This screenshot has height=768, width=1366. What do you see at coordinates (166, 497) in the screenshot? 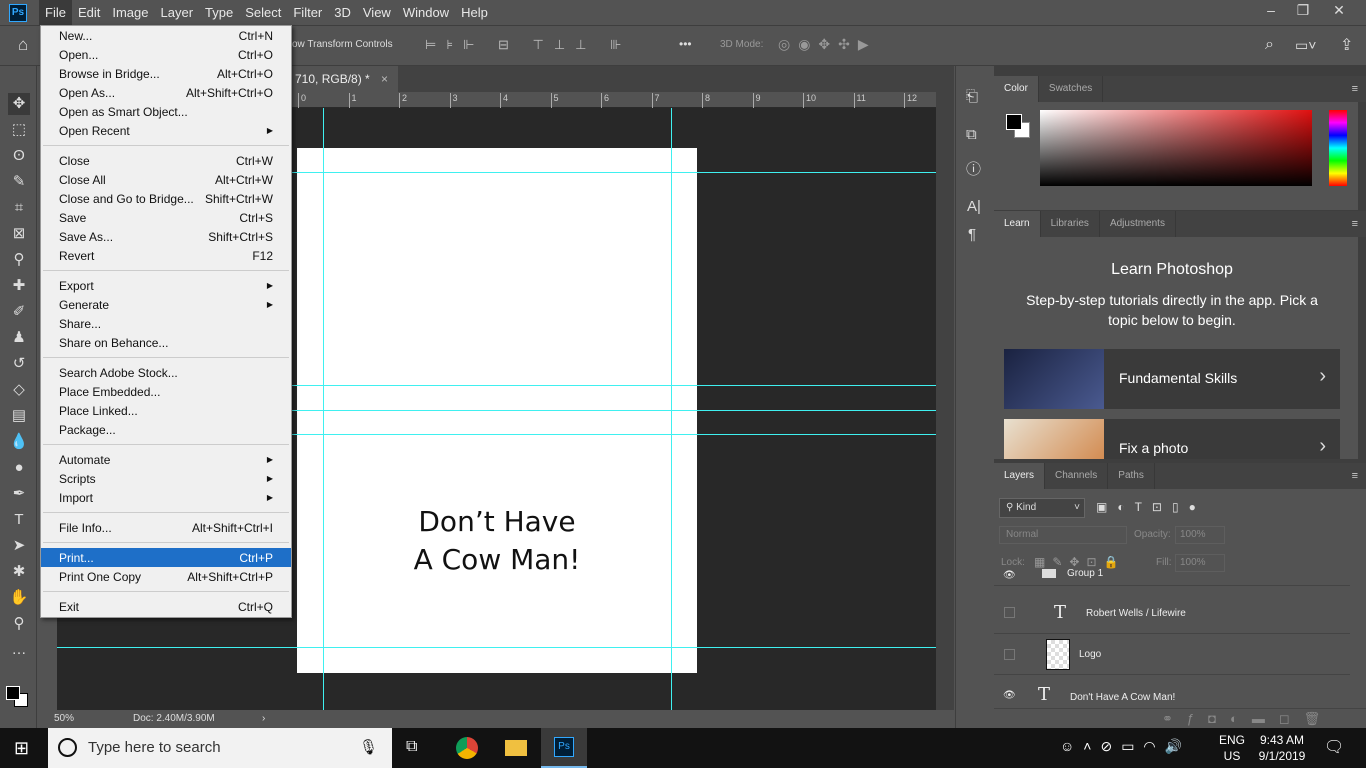
I see `file-menu-item: Import ▶` at bounding box center [166, 497].